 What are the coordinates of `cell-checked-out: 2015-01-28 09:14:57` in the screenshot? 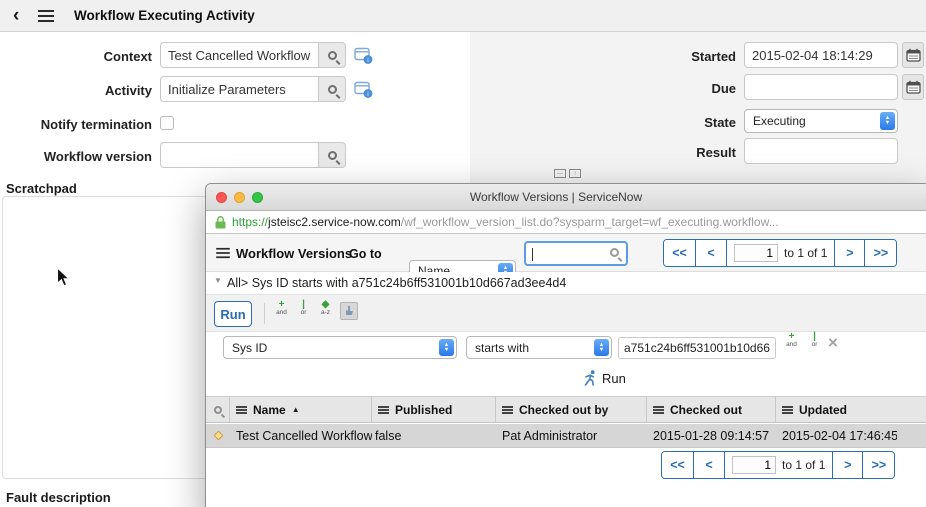 It's located at (711, 435).